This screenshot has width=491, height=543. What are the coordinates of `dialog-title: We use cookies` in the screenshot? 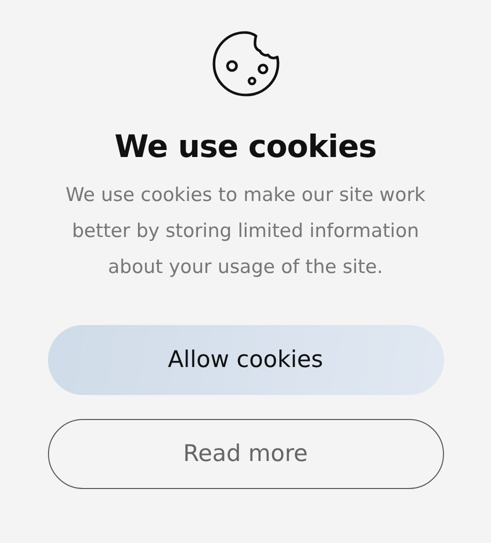 It's located at (245, 147).